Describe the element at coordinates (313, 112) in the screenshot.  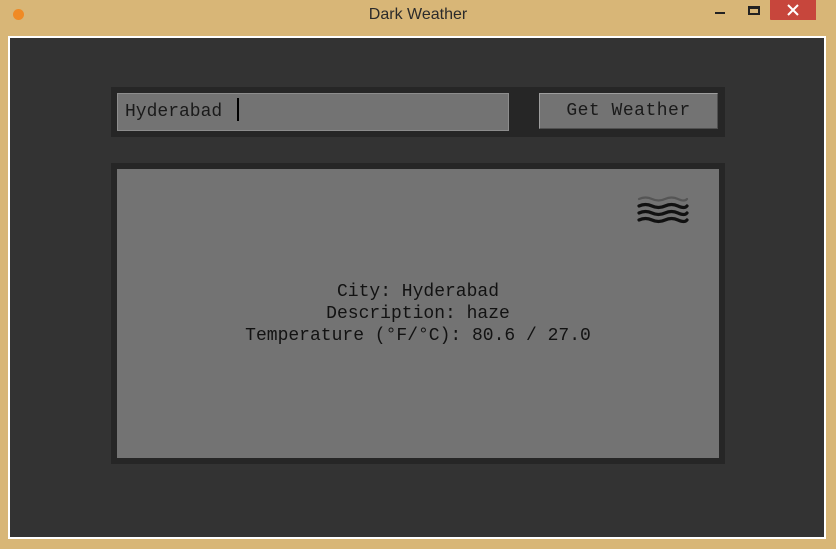
I see `city-input` at that location.